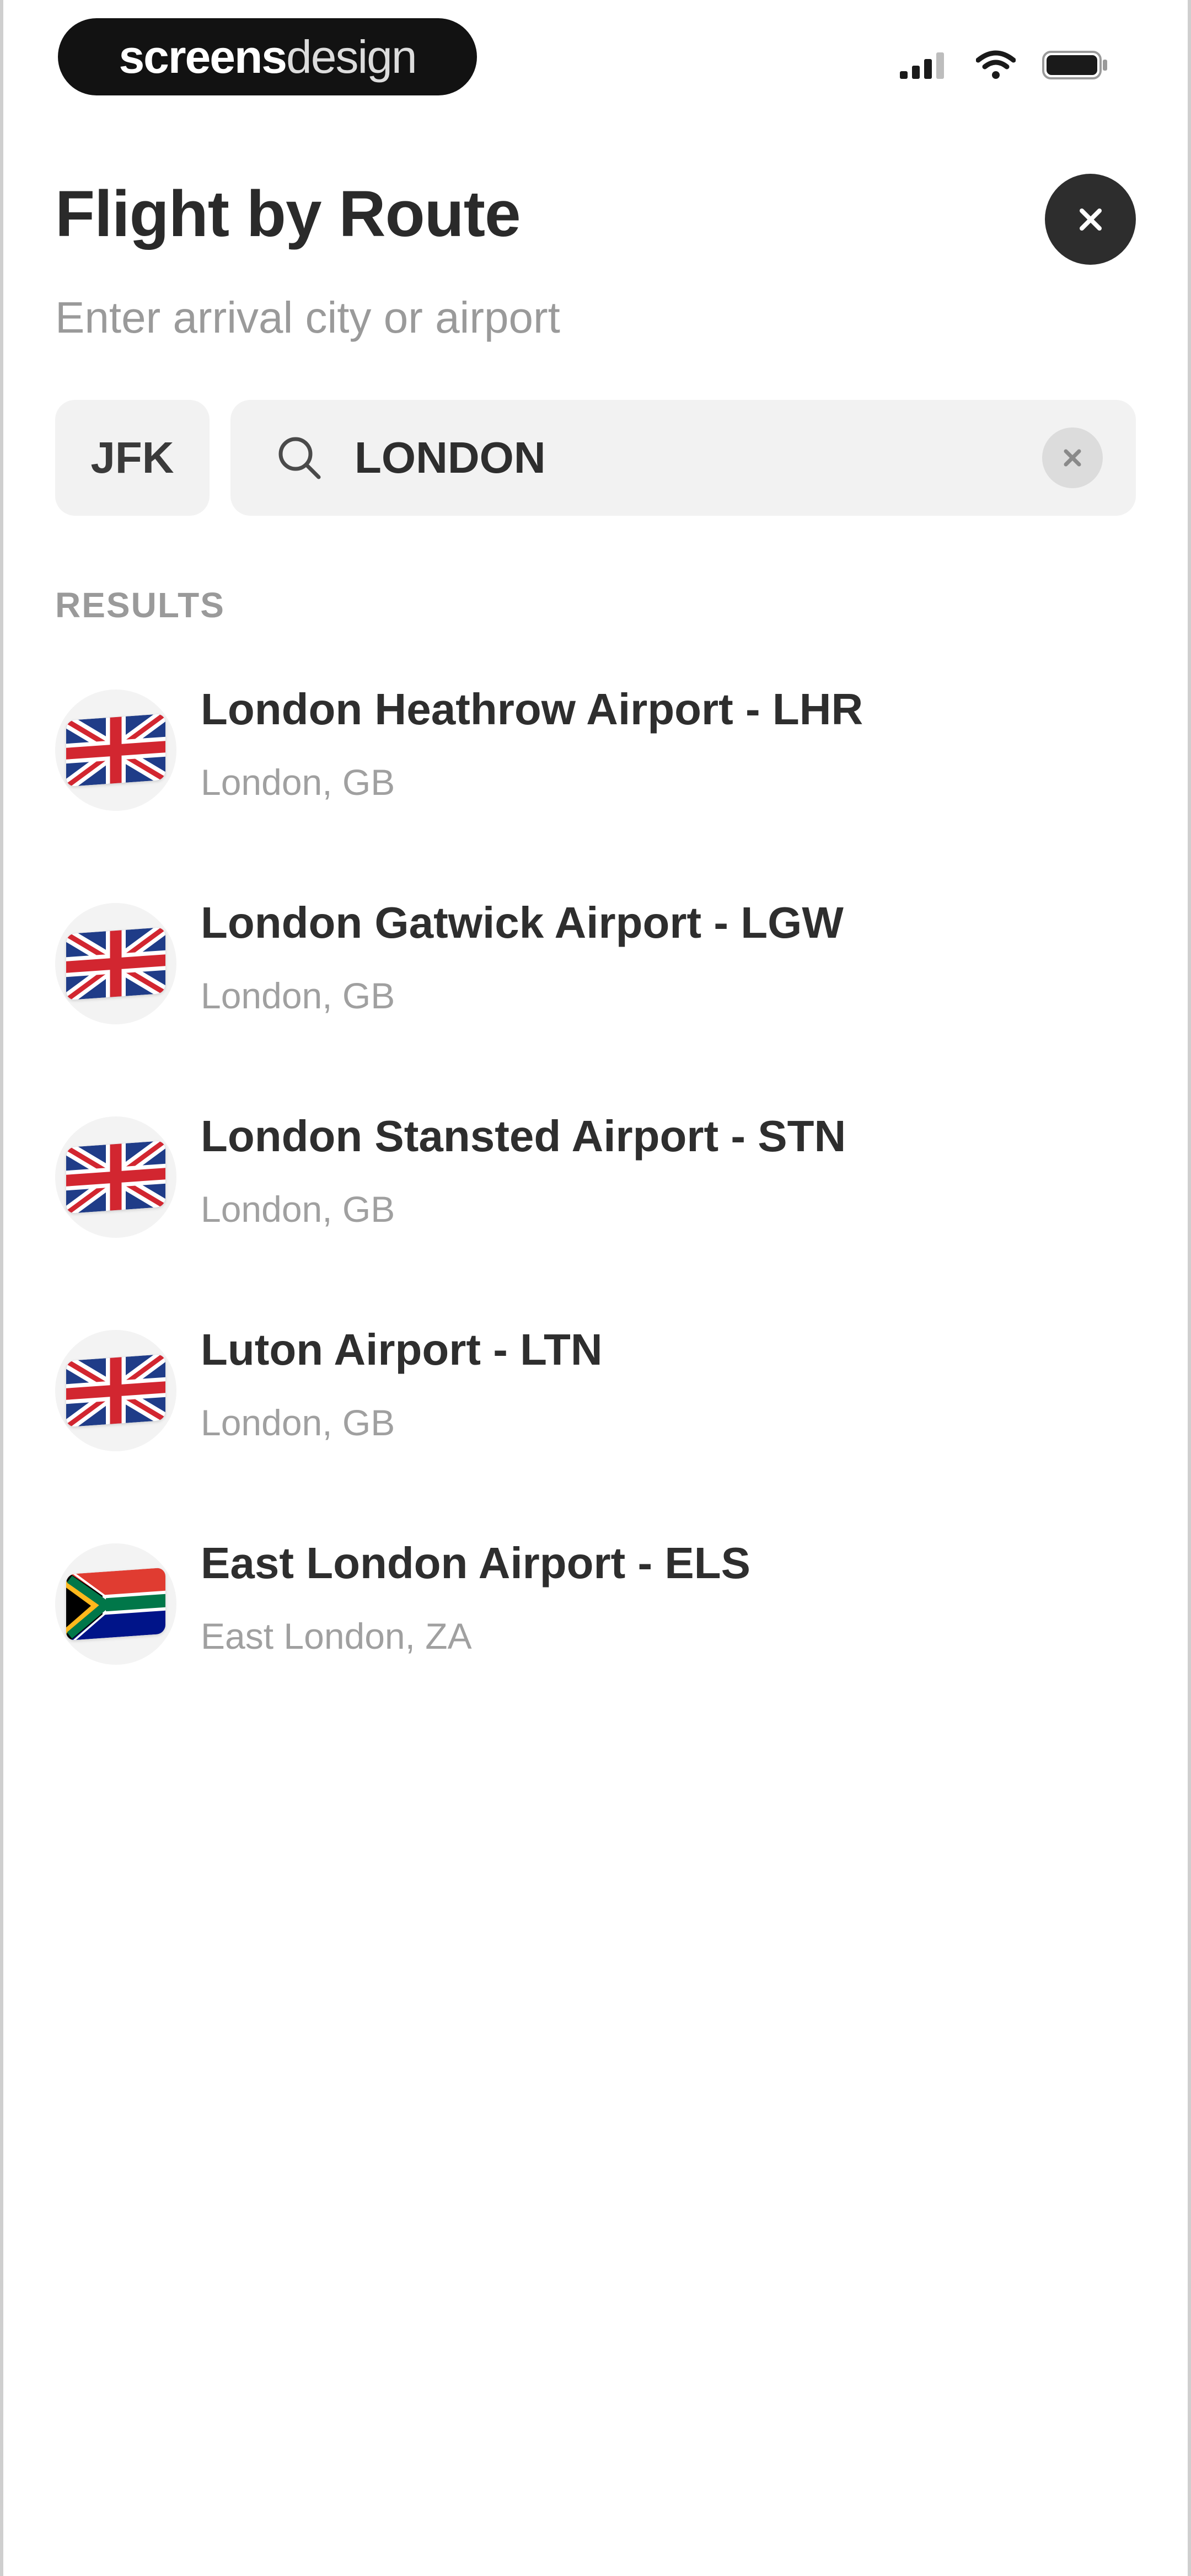 The image size is (1191, 2576). I want to click on result-item-lhr: London Heathrow Airport - LHR London, GB, so click(595, 779).